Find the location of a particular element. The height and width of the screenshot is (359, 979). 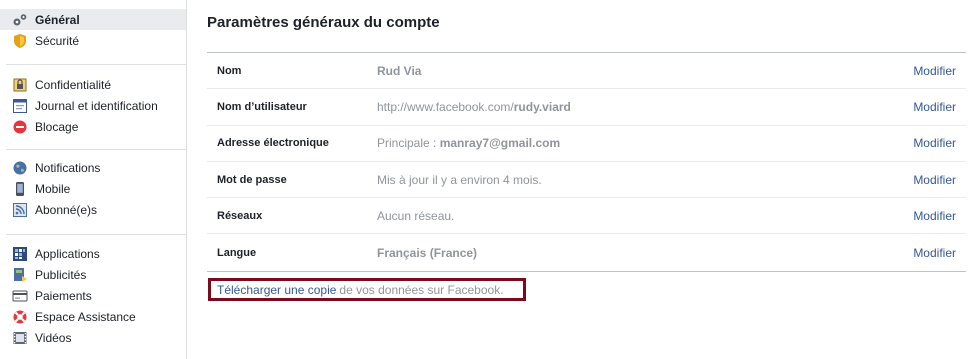

sidebar-item-notifications: Notifications is located at coordinates (93, 167).